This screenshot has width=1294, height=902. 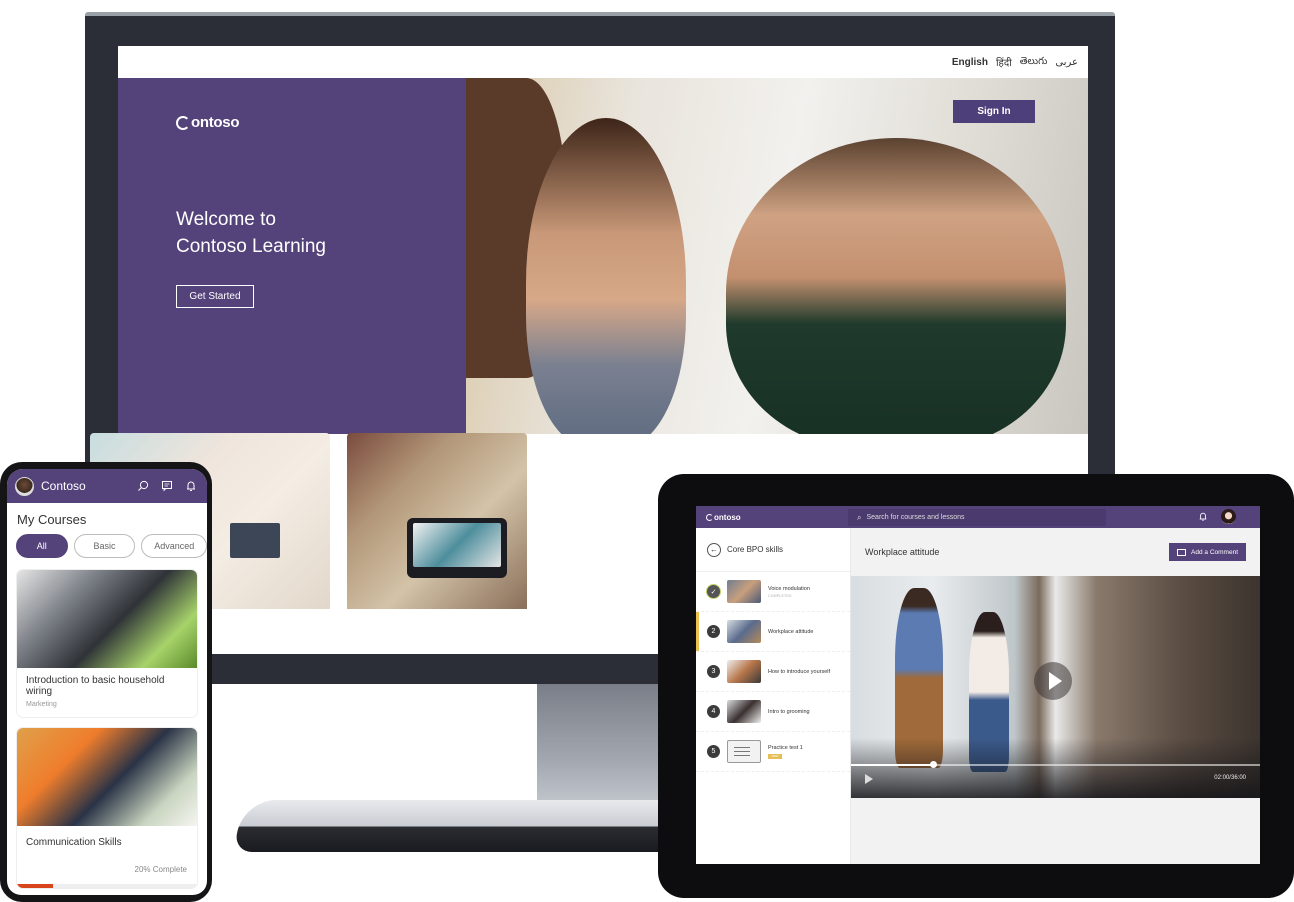 What do you see at coordinates (915, 517) in the screenshot?
I see `search-placeholder: Search for courses and lessons` at bounding box center [915, 517].